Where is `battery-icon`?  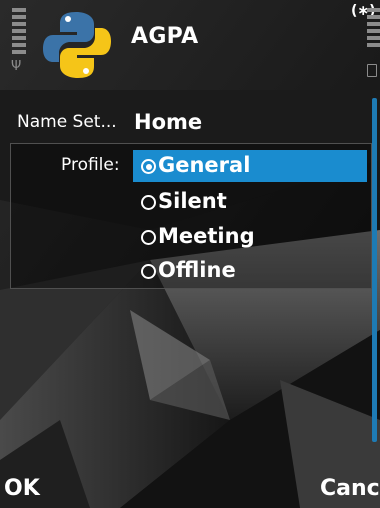
battery-icon is located at coordinates (372, 70).